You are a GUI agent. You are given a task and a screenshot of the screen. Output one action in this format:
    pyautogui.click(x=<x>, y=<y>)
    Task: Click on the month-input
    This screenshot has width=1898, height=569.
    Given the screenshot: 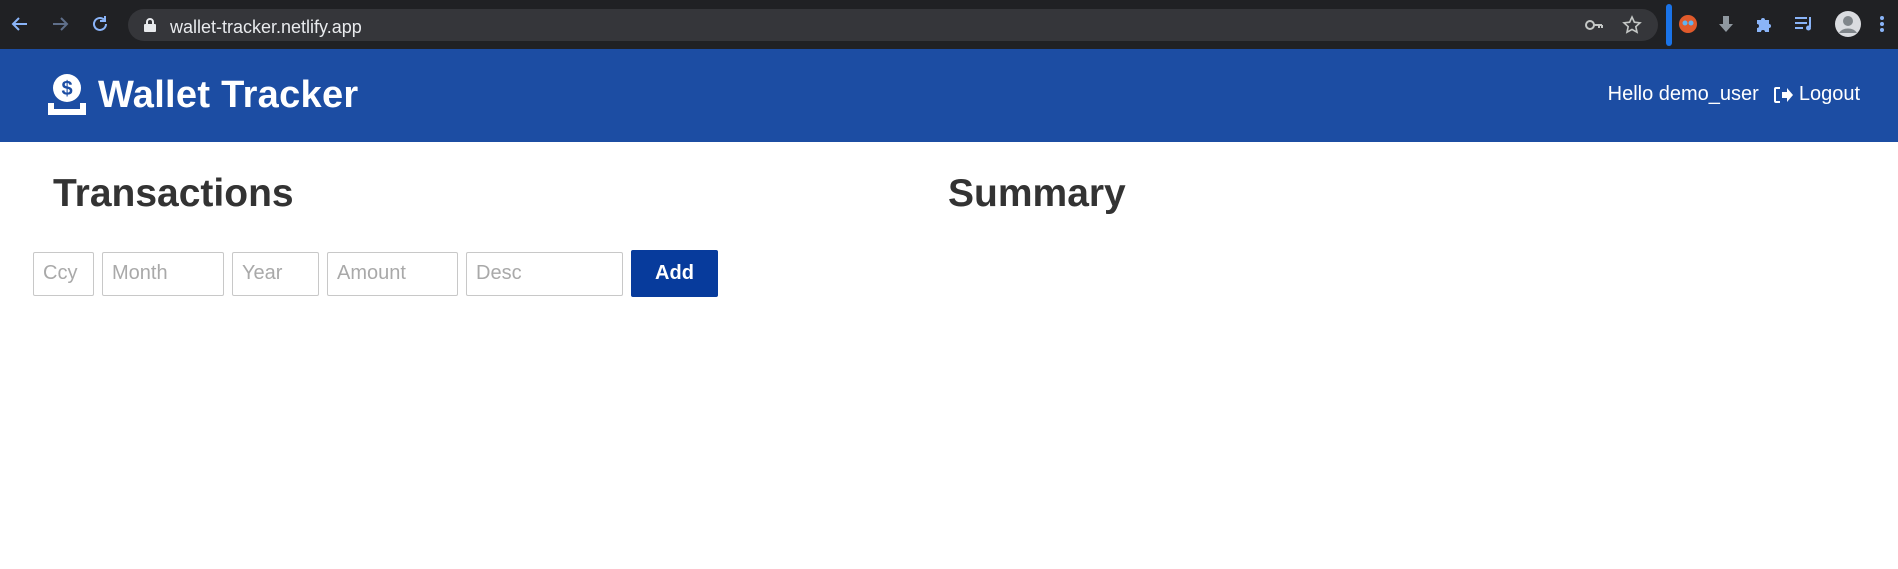 What is the action you would take?
    pyautogui.click(x=163, y=273)
    